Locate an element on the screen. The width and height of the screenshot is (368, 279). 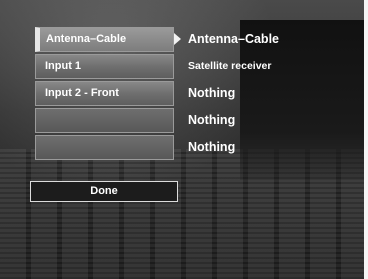
source-item-1: Antenna–Cable is located at coordinates (233, 40).